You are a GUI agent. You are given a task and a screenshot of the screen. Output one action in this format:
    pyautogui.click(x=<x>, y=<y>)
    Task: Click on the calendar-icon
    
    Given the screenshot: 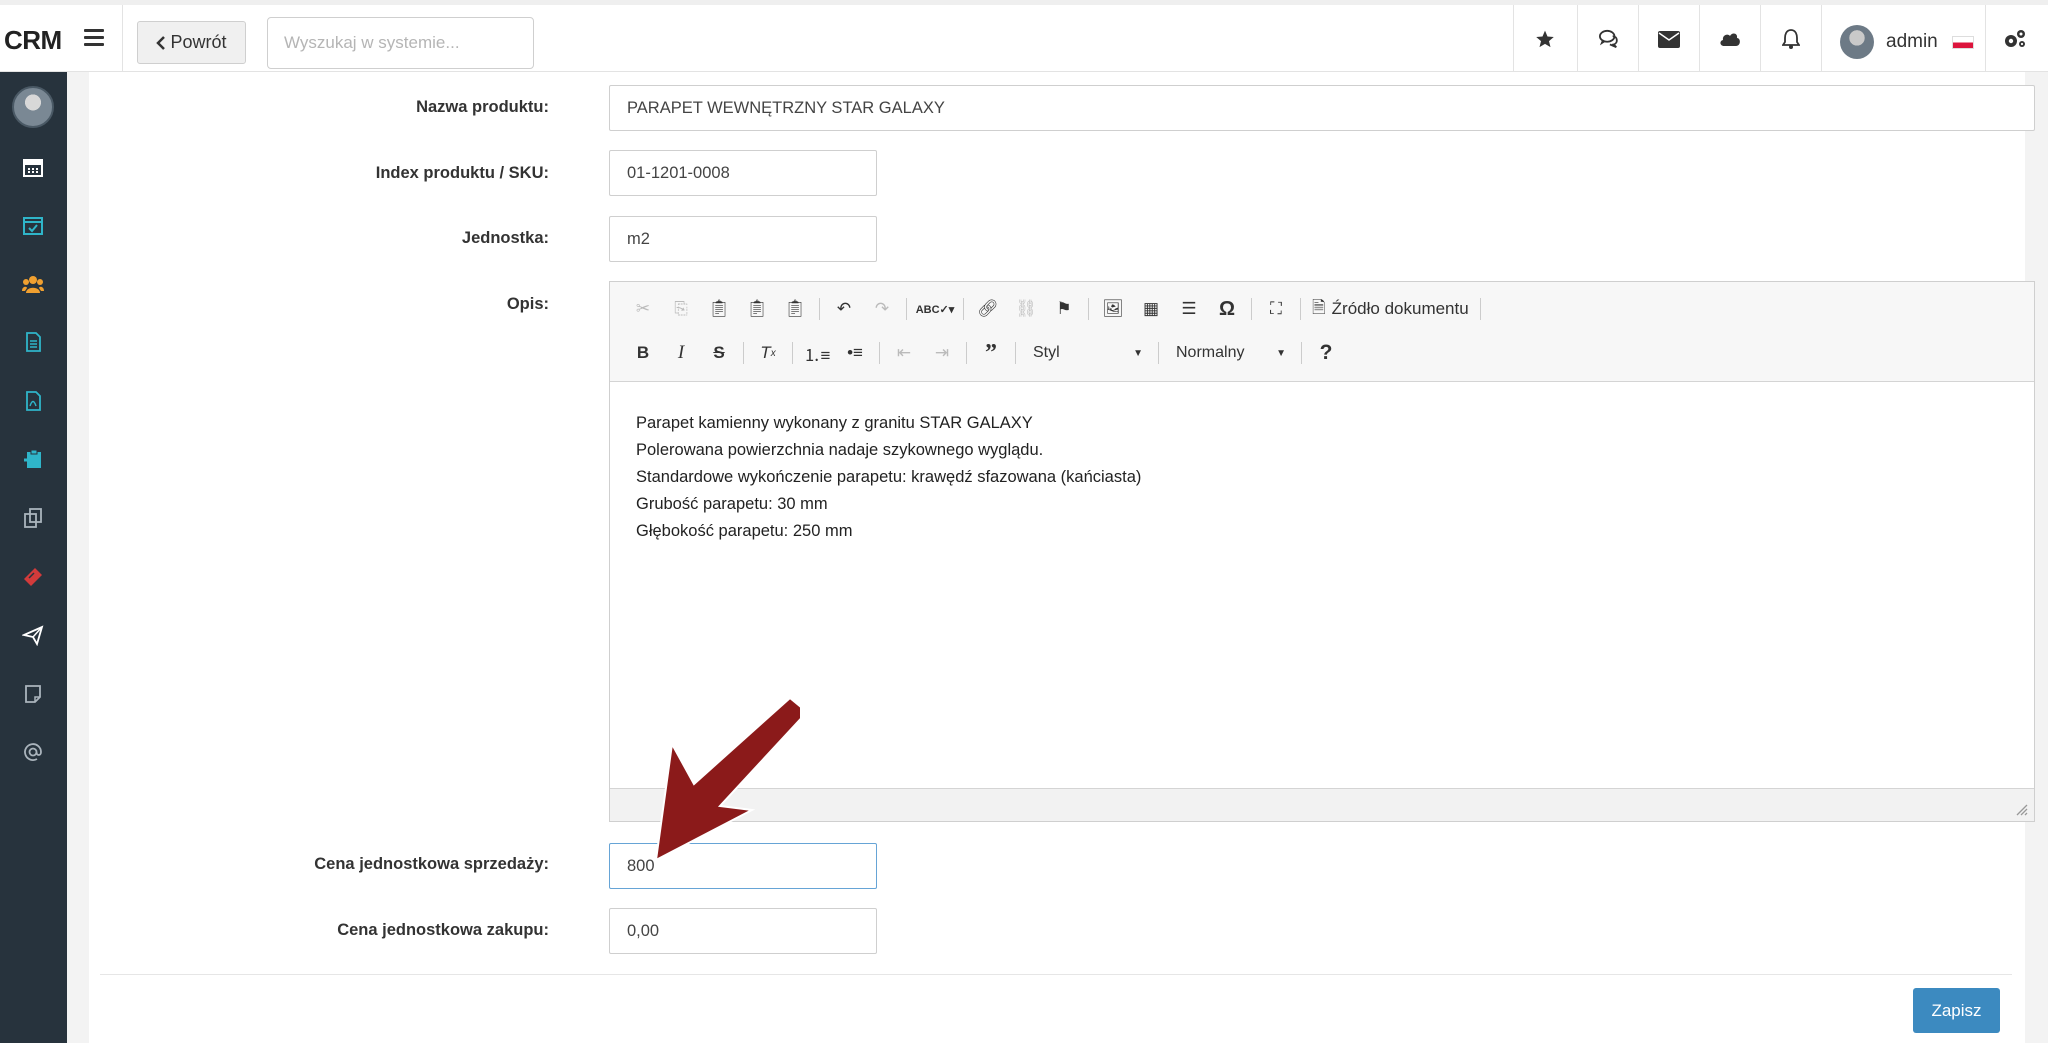 What is the action you would take?
    pyautogui.click(x=33, y=167)
    